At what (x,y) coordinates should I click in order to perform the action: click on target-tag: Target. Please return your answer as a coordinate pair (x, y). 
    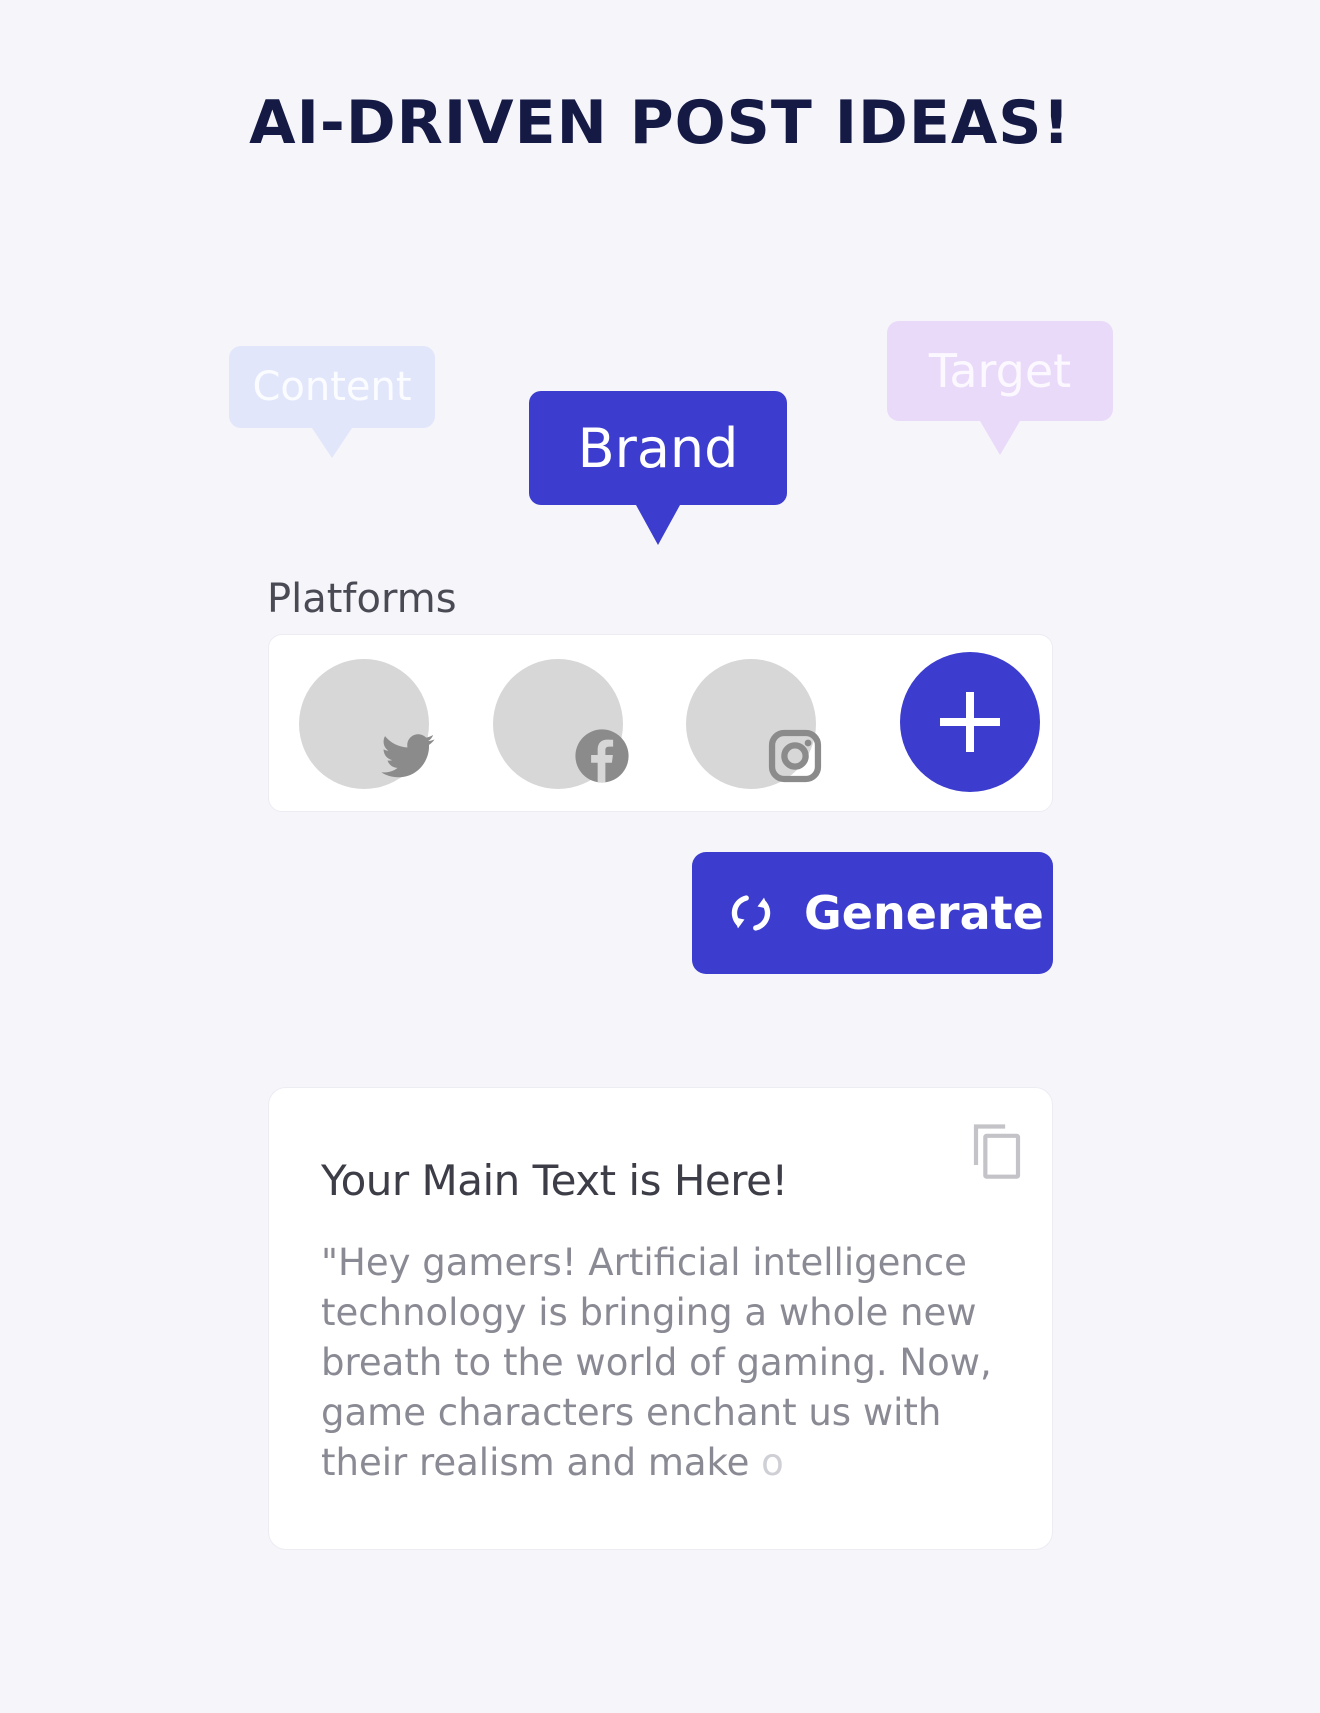
    Looking at the image, I should click on (1000, 388).